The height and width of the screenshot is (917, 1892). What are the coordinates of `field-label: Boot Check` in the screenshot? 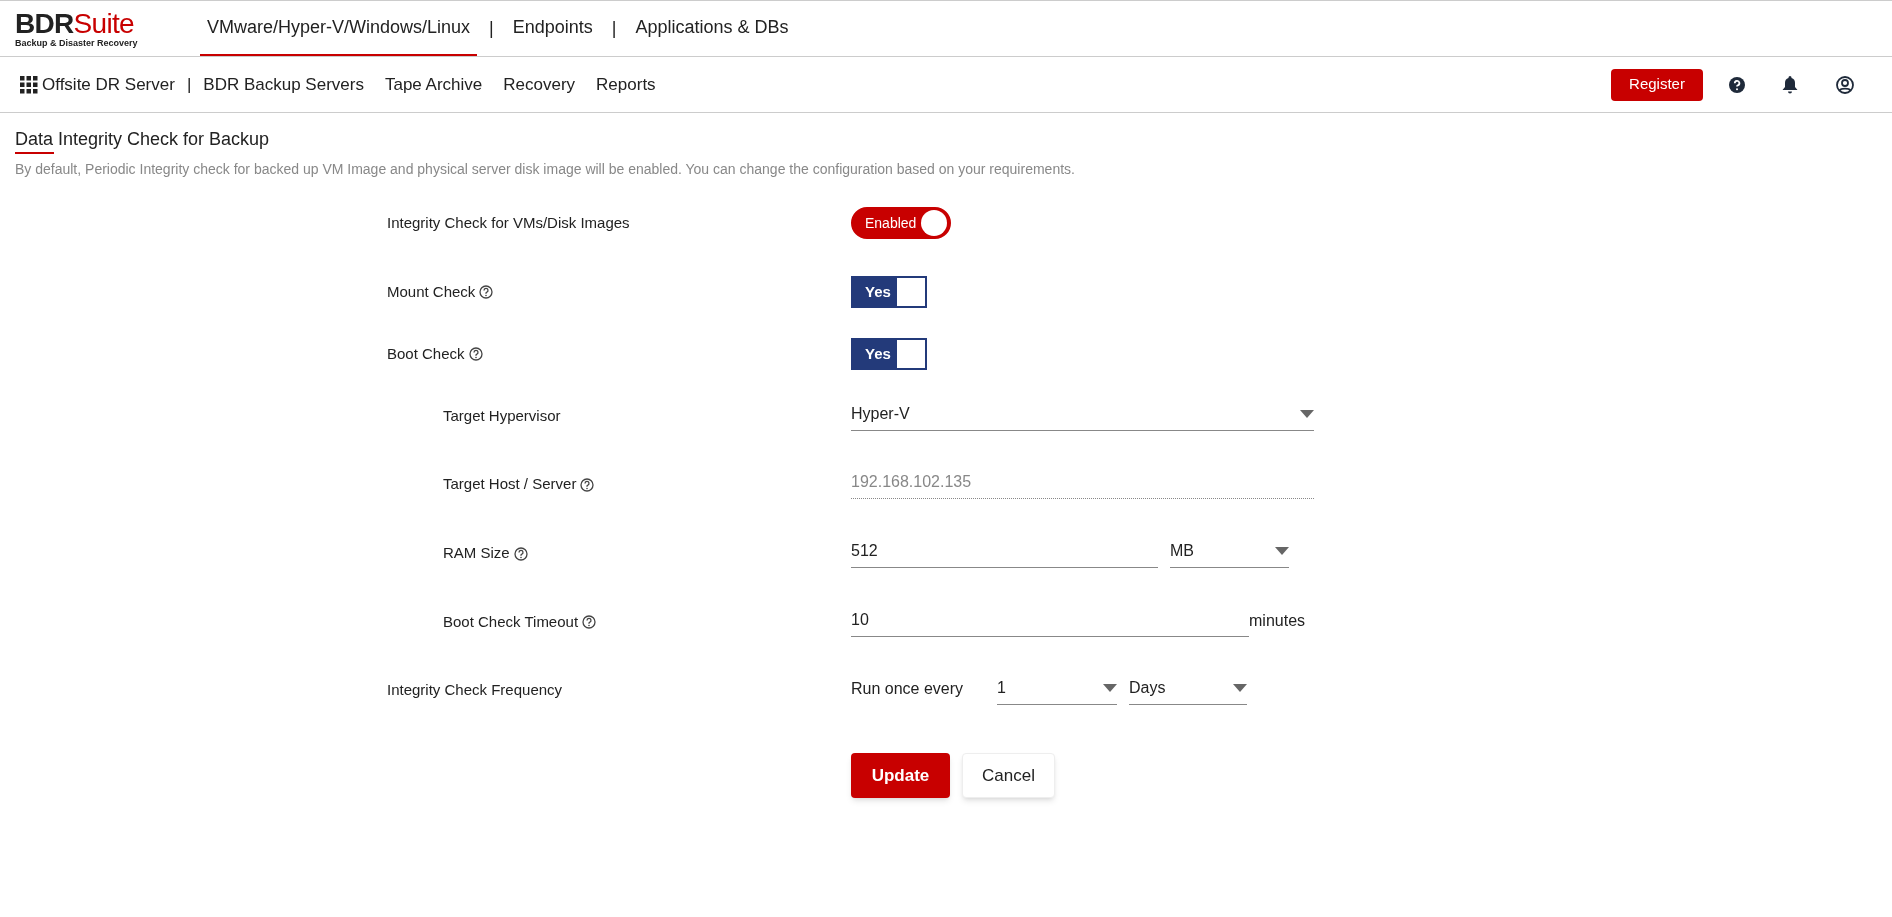 It's located at (426, 353).